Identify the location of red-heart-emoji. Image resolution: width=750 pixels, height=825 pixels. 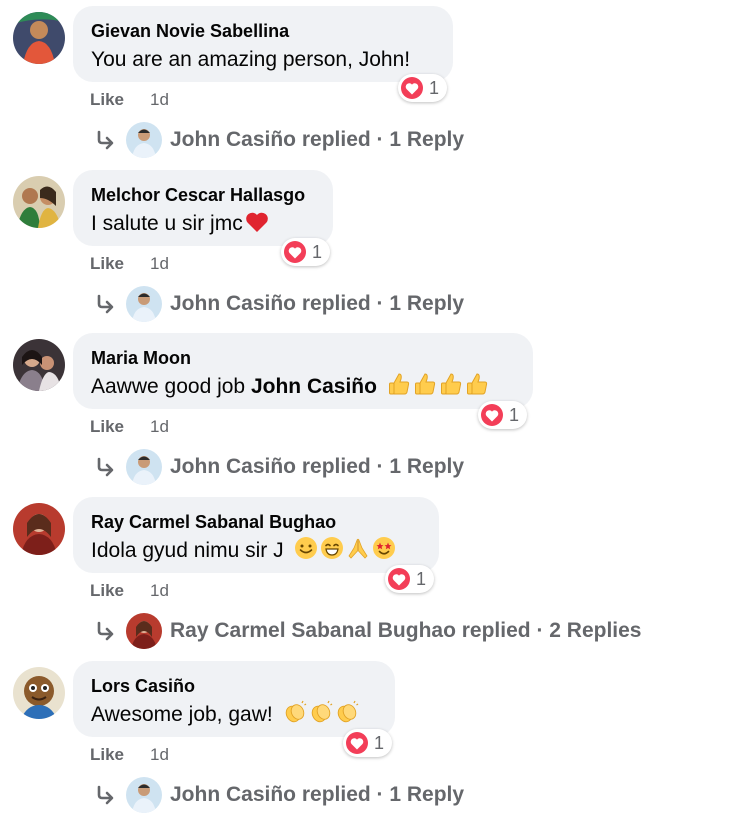
(256, 222).